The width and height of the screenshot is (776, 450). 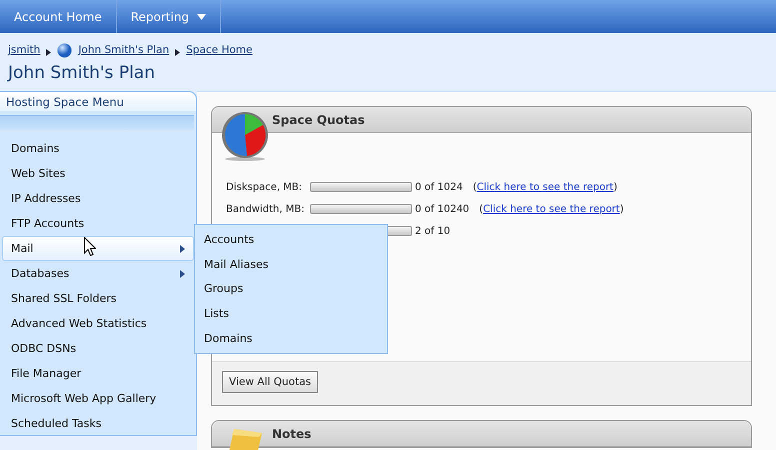 What do you see at coordinates (24, 50) in the screenshot?
I see `breadcrumb-link: jsmith` at bounding box center [24, 50].